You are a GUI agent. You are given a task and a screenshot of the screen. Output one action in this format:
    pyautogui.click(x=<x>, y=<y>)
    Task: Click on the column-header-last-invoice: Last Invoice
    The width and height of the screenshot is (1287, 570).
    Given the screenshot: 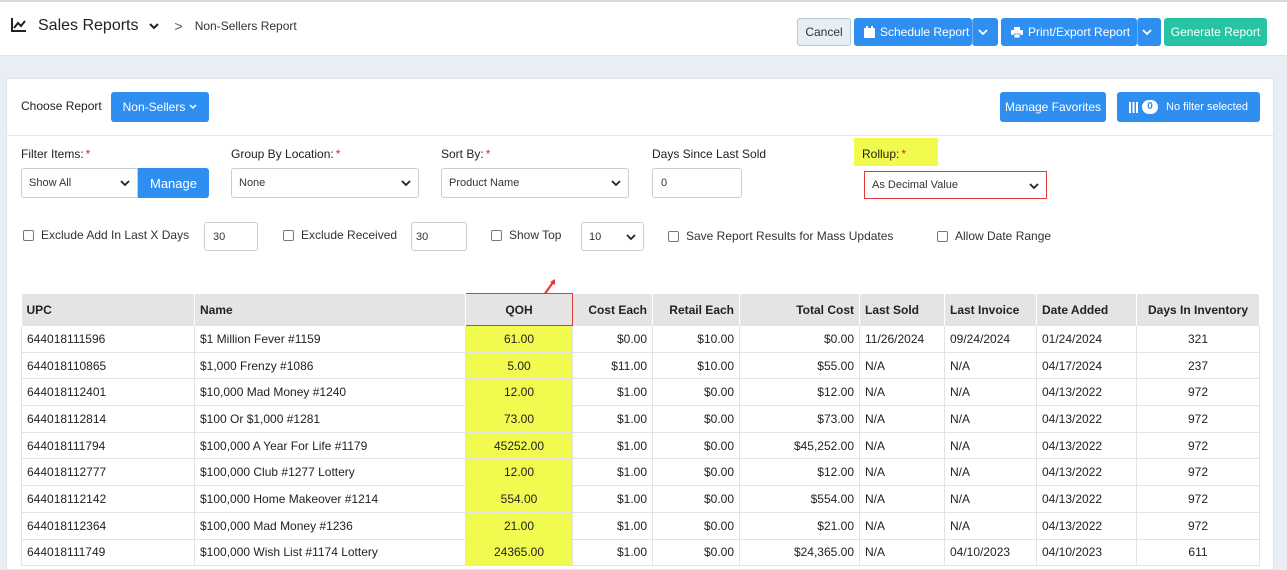 What is the action you would take?
    pyautogui.click(x=990, y=309)
    